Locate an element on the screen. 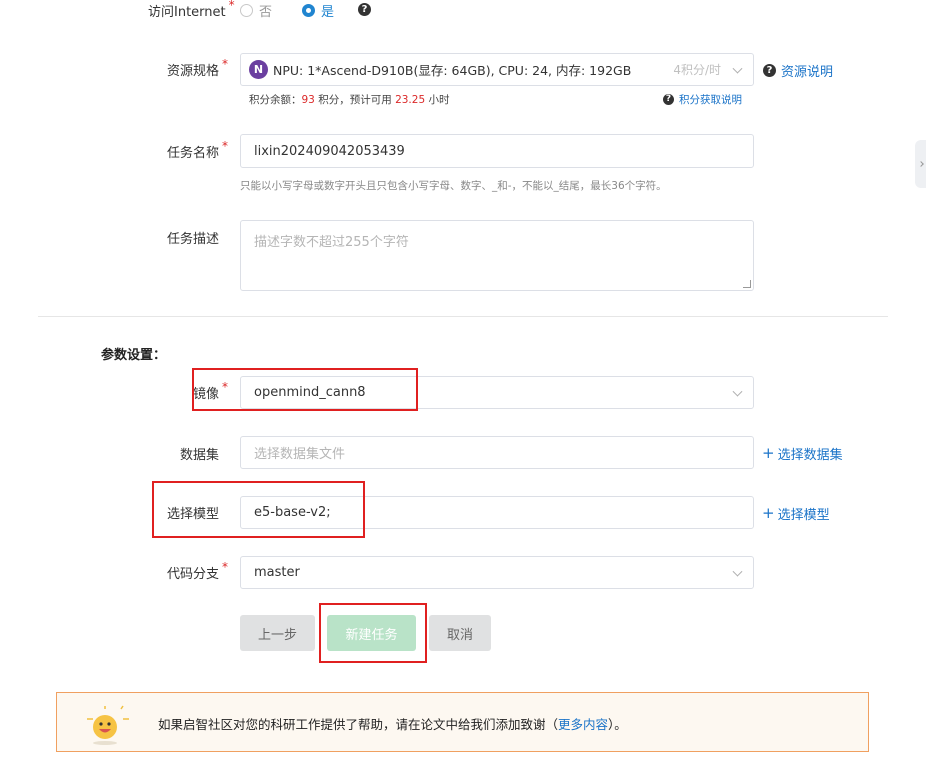  smiley-mascot-icon is located at coordinates (108, 725).